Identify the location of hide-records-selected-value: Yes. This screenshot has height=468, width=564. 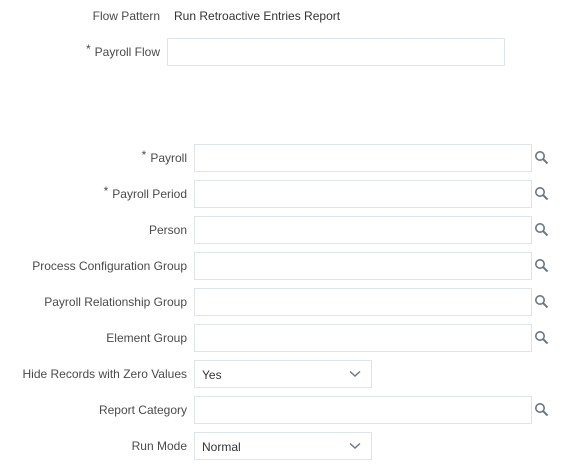
(212, 375).